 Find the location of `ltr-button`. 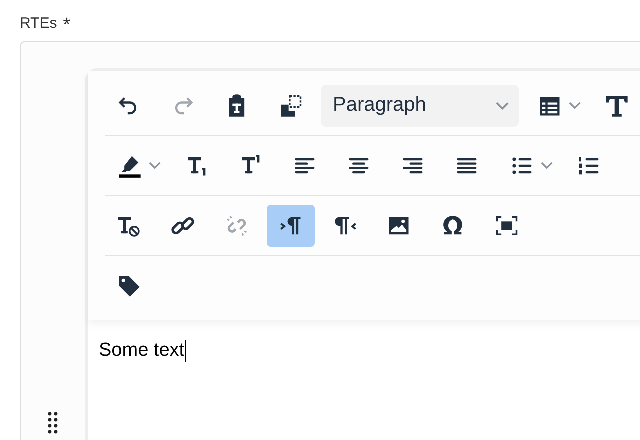

ltr-button is located at coordinates (291, 225).